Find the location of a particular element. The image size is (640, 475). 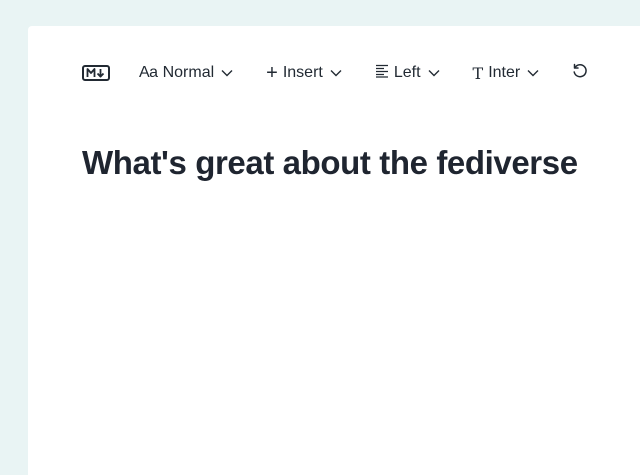

text-style-dropdown: Aa Normal is located at coordinates (186, 73).